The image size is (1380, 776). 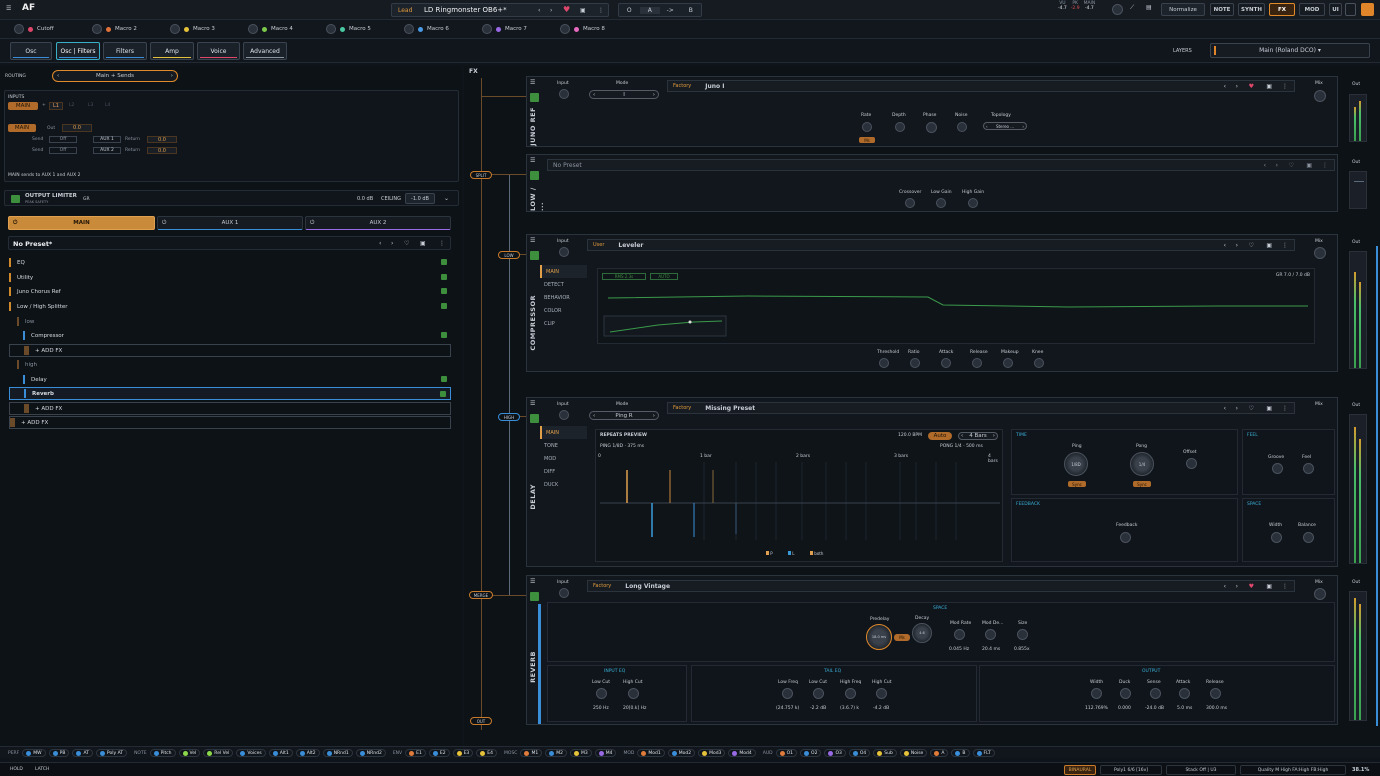 I want to click on mod-source-chip: O2, so click(x=811, y=753).